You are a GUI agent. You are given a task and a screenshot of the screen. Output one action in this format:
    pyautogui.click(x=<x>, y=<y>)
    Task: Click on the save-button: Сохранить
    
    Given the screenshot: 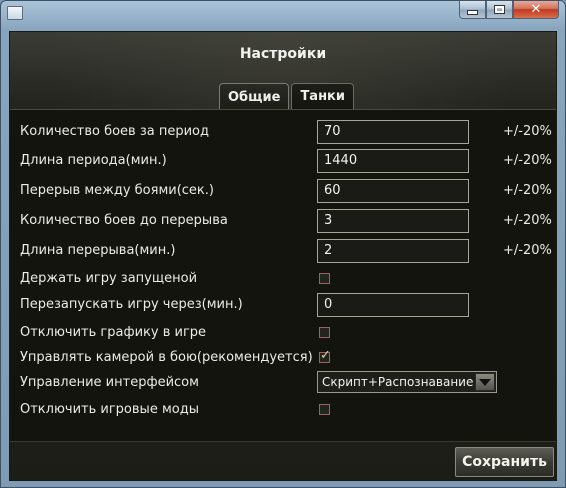 What is the action you would take?
    pyautogui.click(x=504, y=462)
    